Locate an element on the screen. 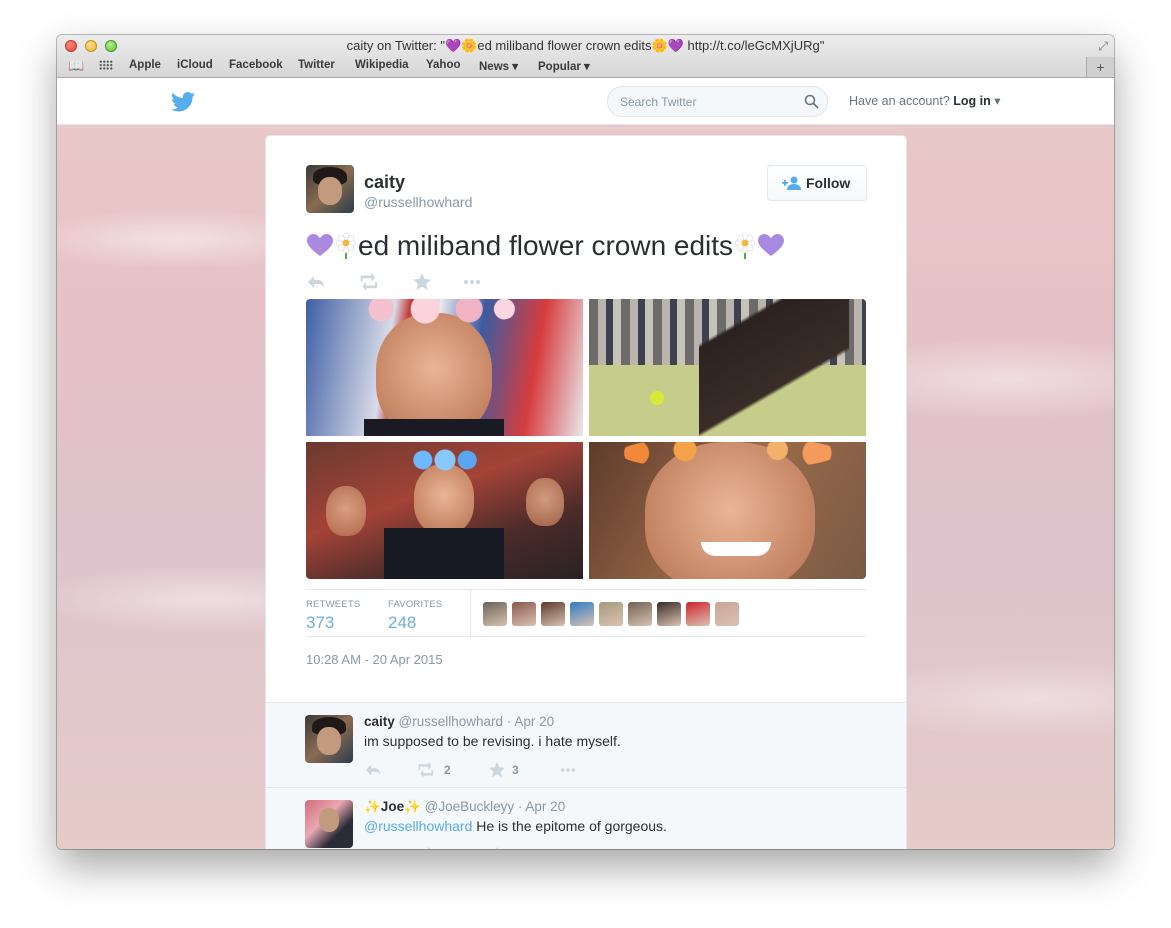 The image size is (1171, 928). photo-face is located at coordinates (444, 499).